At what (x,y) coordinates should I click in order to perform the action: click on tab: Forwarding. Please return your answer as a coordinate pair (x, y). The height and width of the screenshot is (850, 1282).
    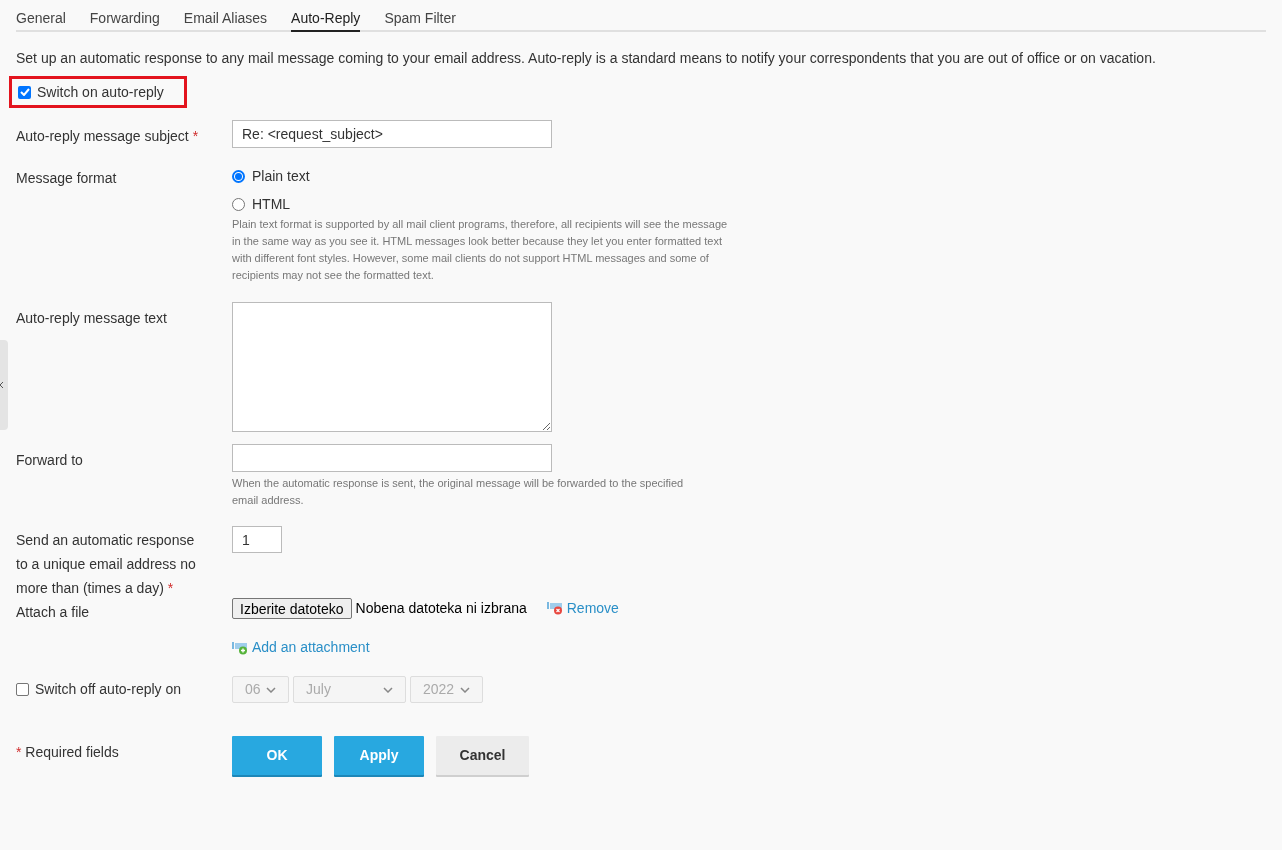
    Looking at the image, I should click on (124, 16).